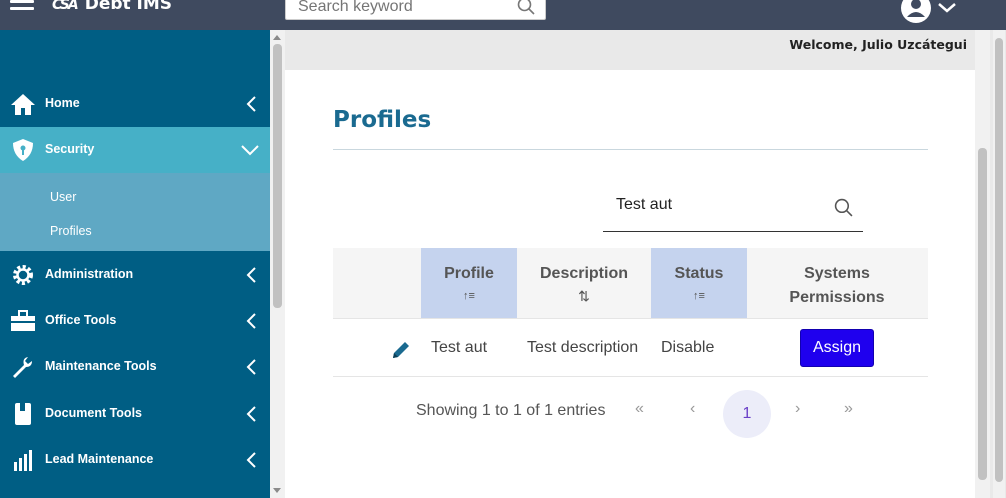  Describe the element at coordinates (630, 149) in the screenshot. I see `title-divider` at that location.